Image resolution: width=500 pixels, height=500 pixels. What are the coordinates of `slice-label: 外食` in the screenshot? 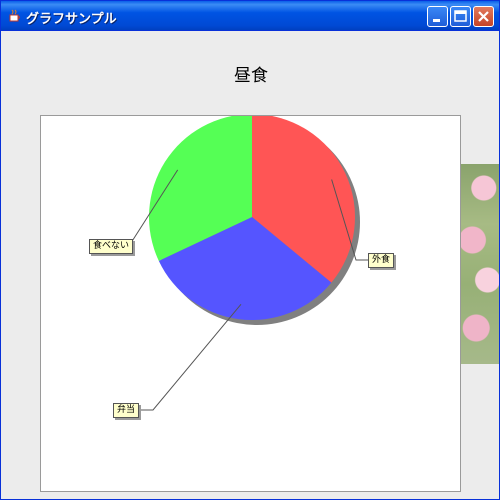 It's located at (381, 260).